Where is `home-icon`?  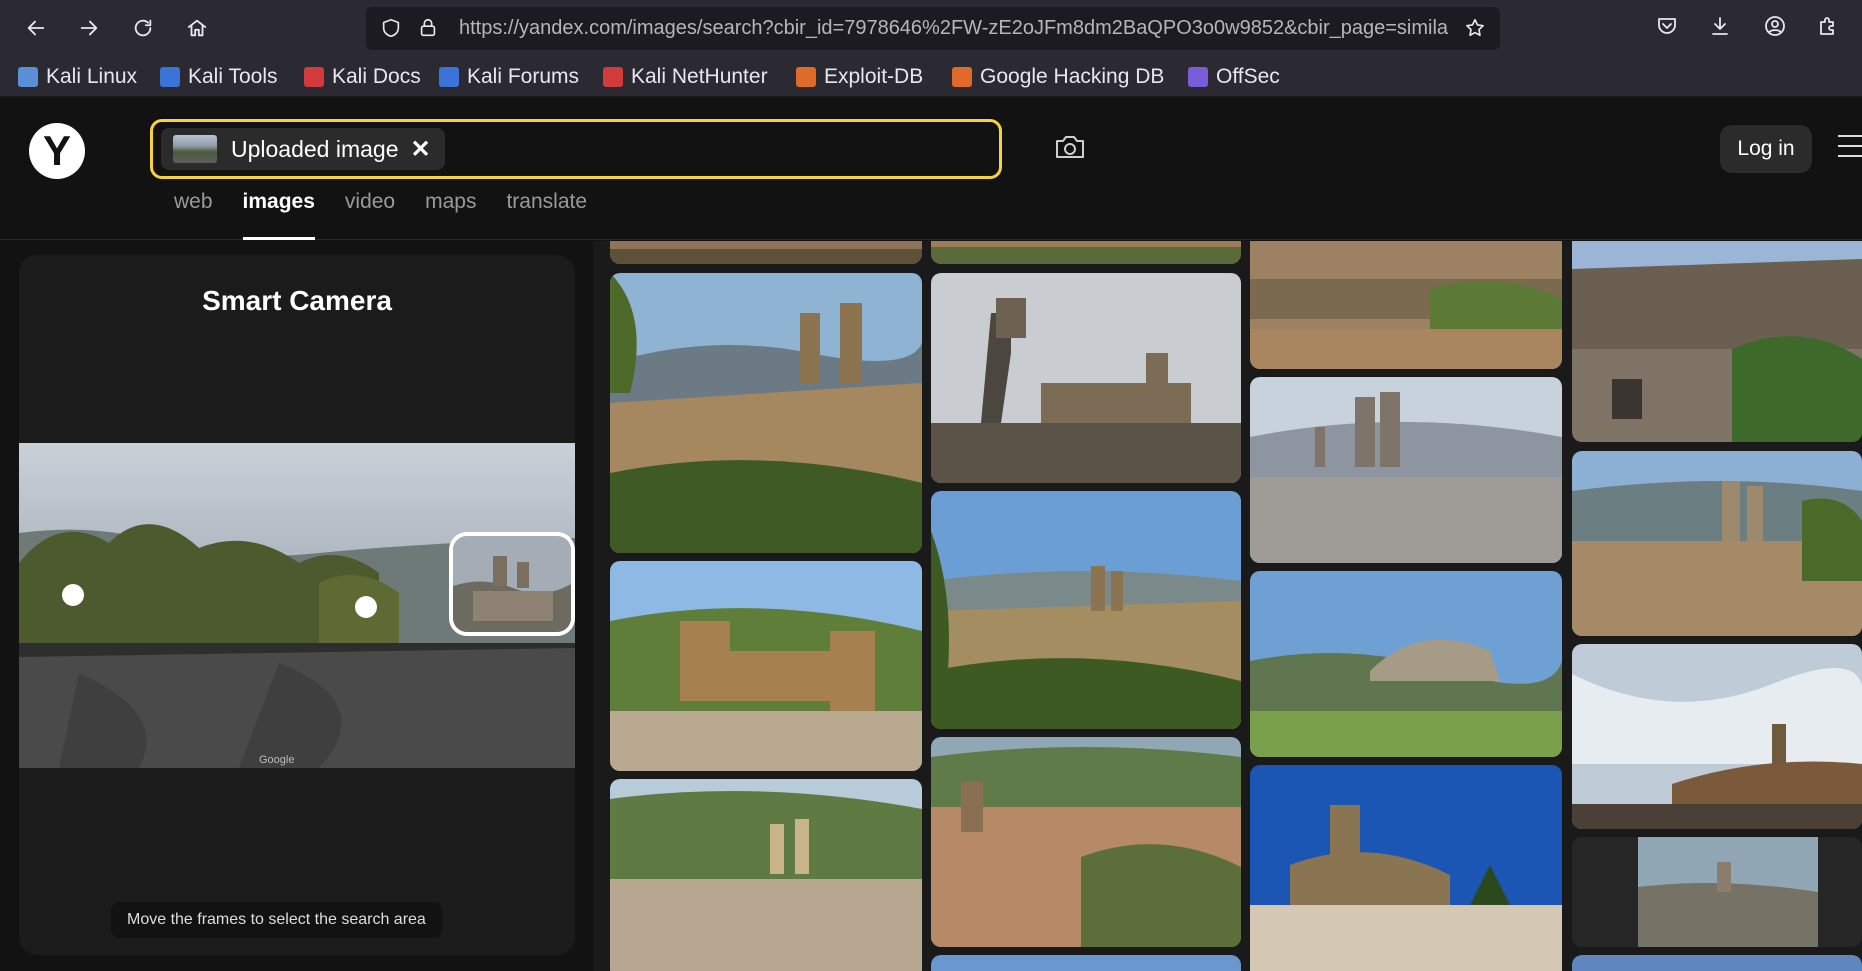 home-icon is located at coordinates (197, 28).